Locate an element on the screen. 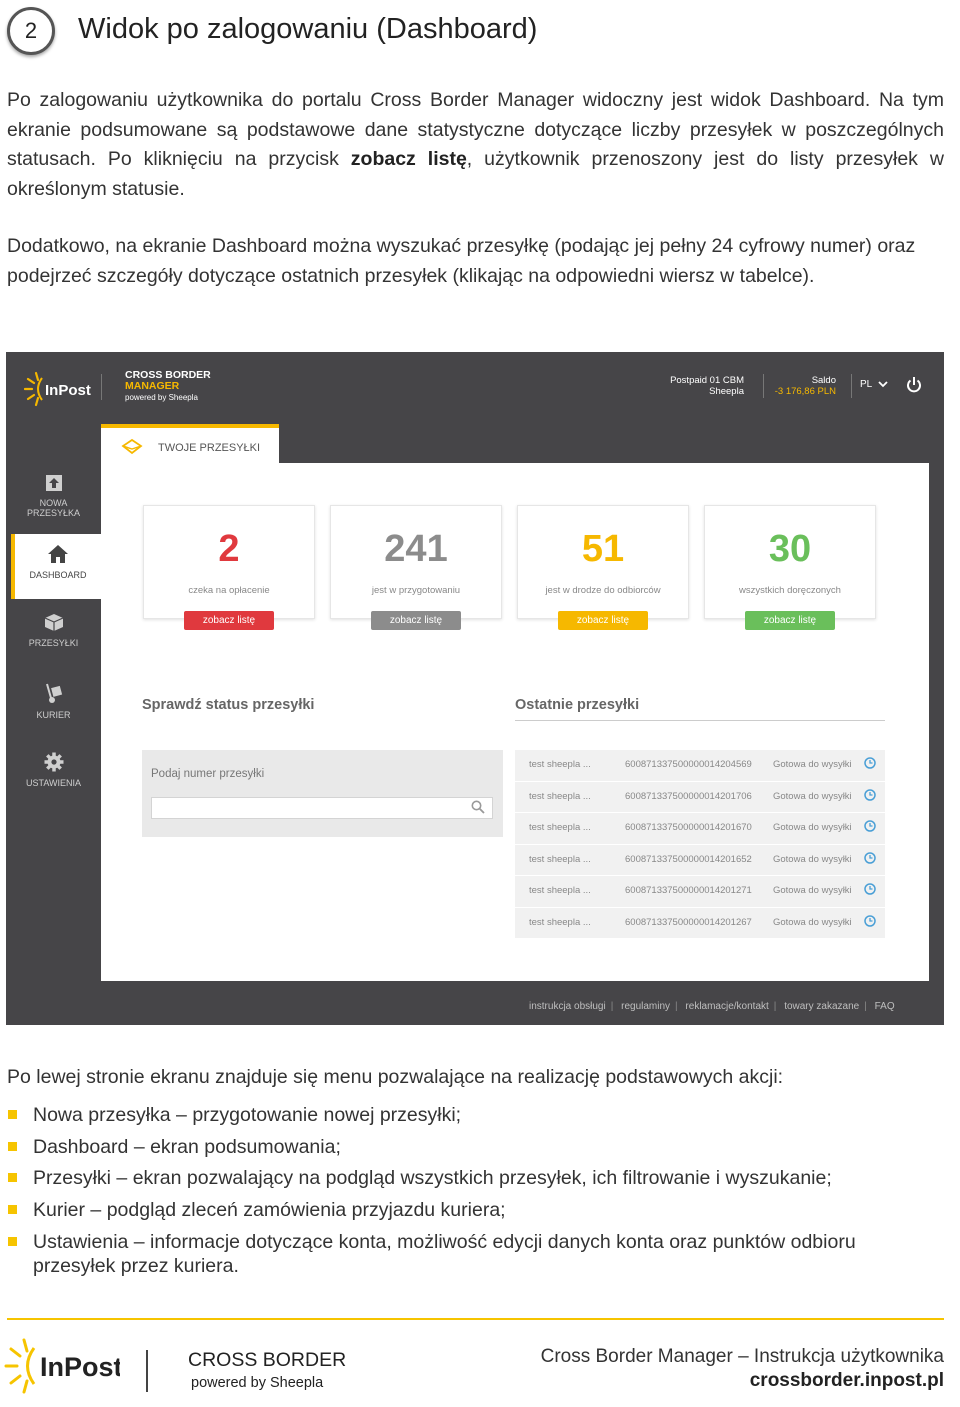 This screenshot has width=960, height=1407. sidebar-item-shipments: PRZESYŁKI is located at coordinates (53, 630).